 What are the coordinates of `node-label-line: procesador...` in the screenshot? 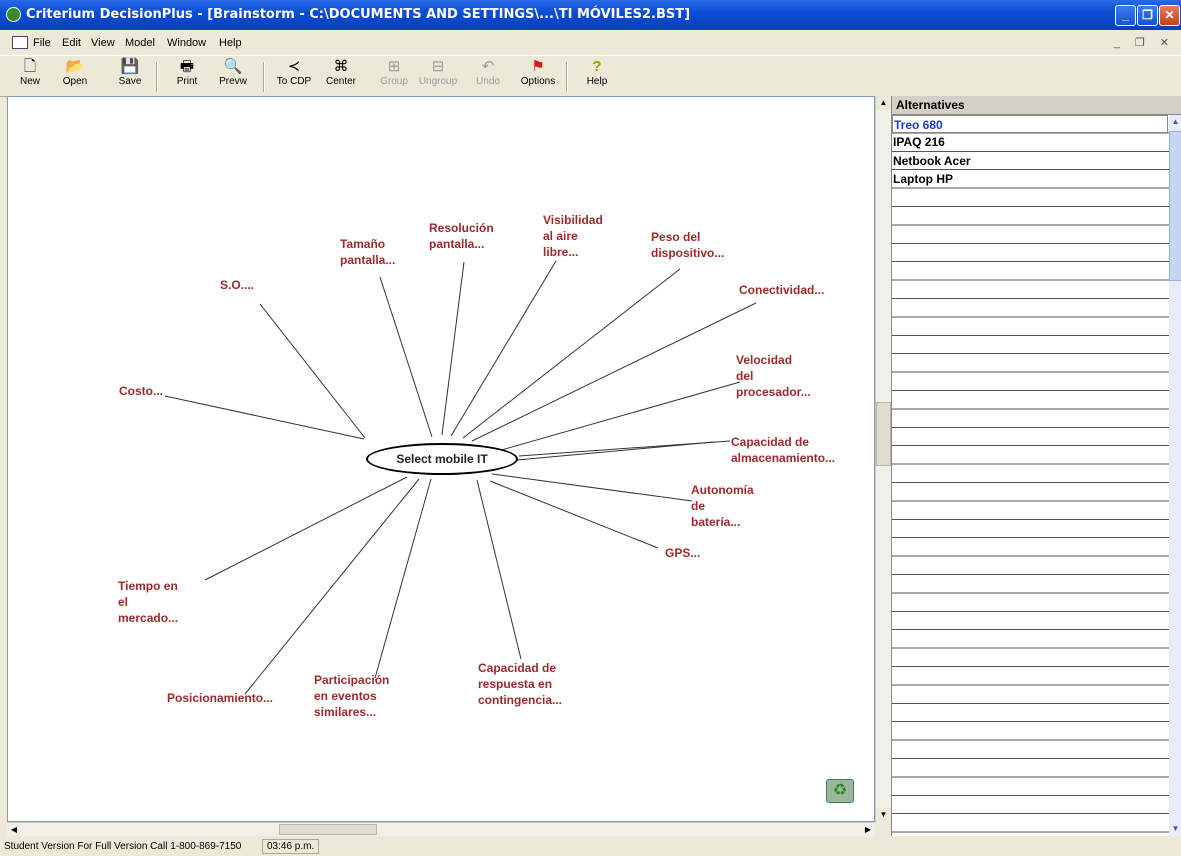 It's located at (773, 392).